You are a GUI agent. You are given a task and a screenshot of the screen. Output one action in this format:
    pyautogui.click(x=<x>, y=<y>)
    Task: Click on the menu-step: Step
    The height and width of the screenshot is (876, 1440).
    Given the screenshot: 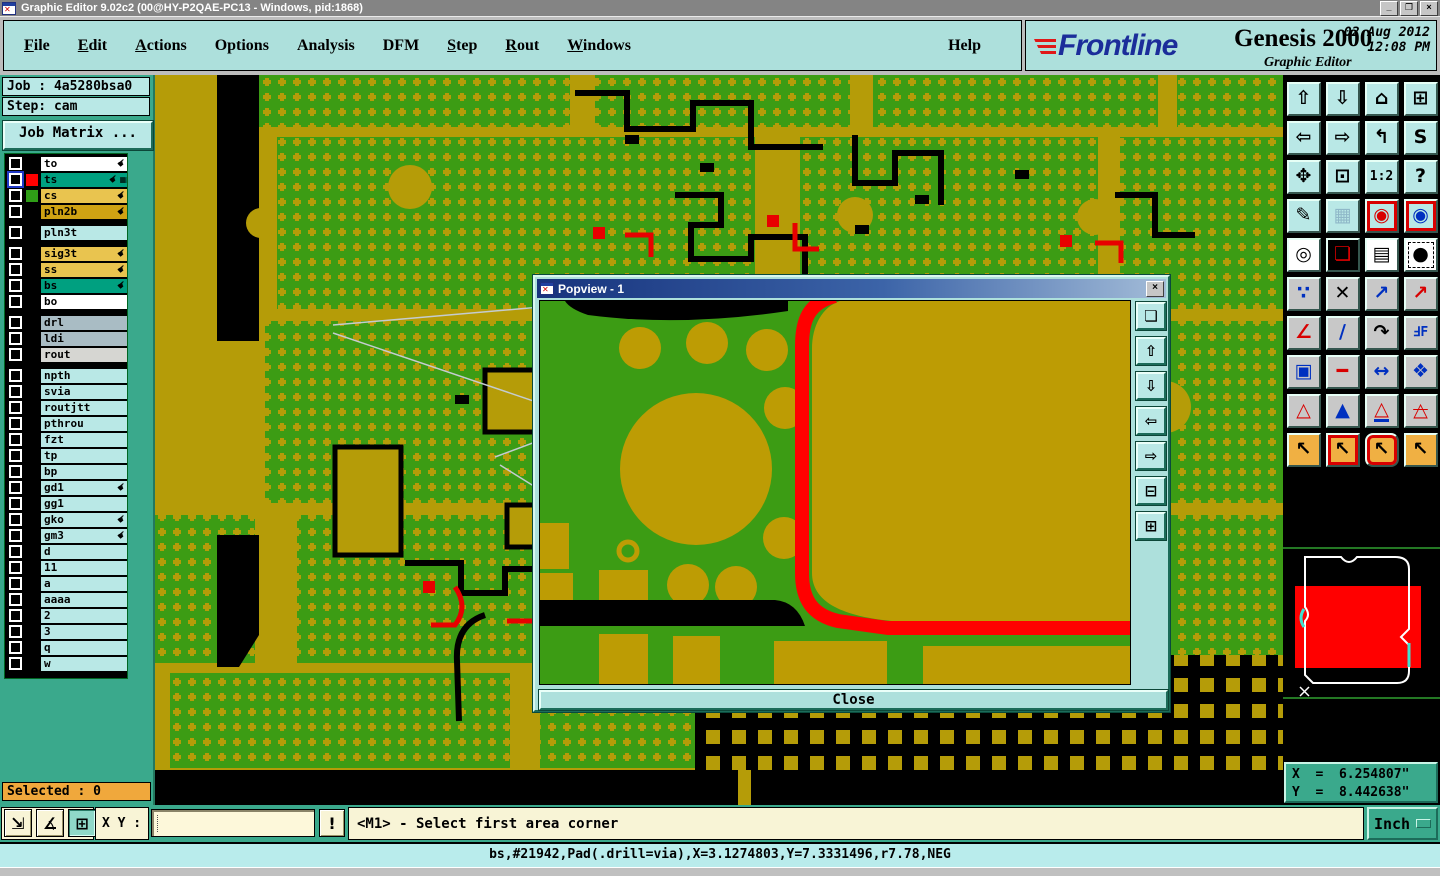 What is the action you would take?
    pyautogui.click(x=462, y=46)
    